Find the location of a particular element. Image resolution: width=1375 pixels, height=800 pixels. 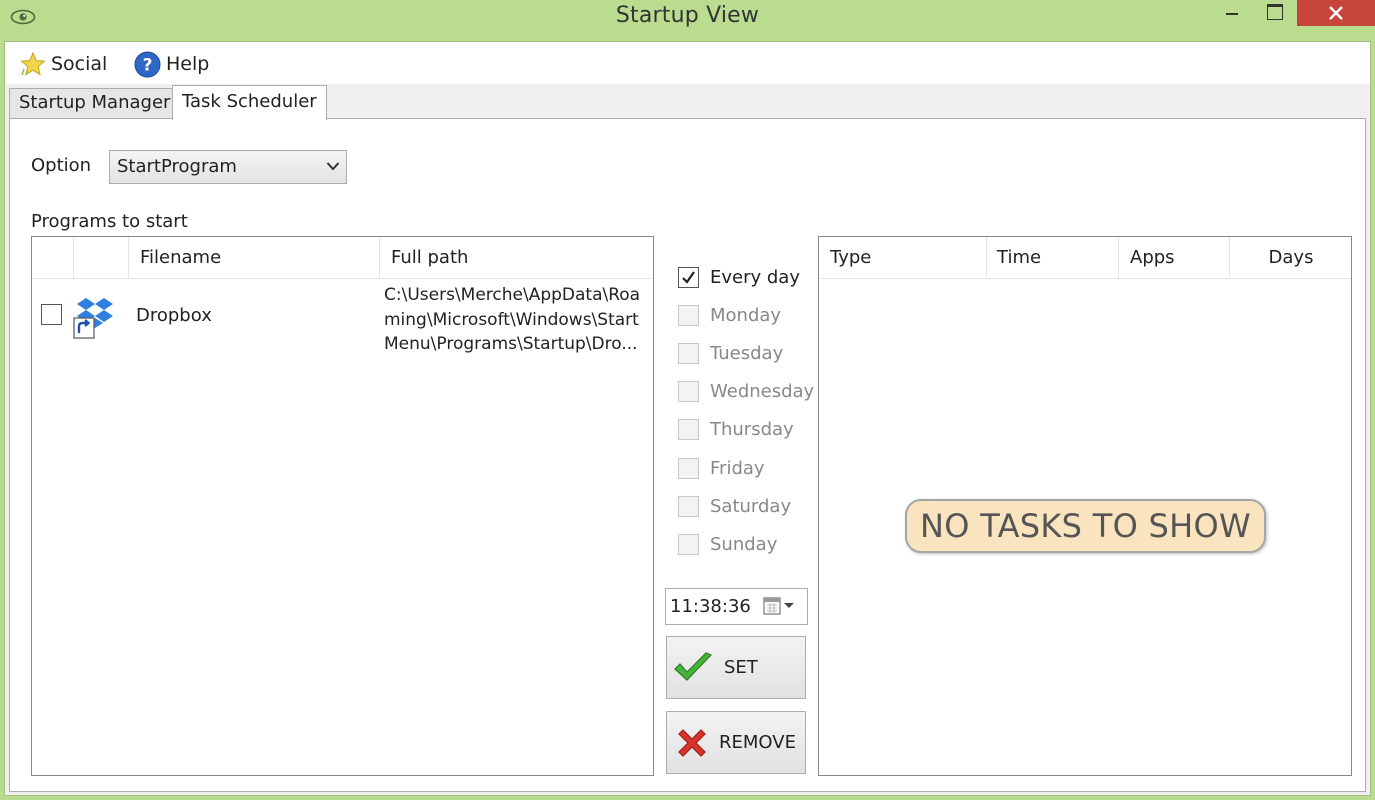

column-apps: Apps is located at coordinates (1174, 258).